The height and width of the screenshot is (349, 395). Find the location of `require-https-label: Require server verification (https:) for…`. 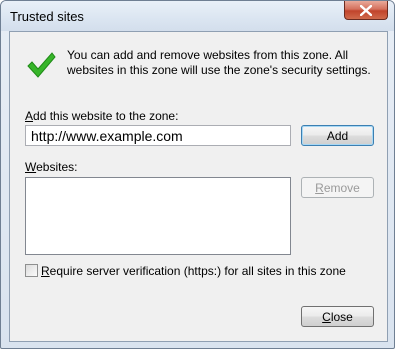

require-https-label: Require server verification (https:) for… is located at coordinates (193, 271).